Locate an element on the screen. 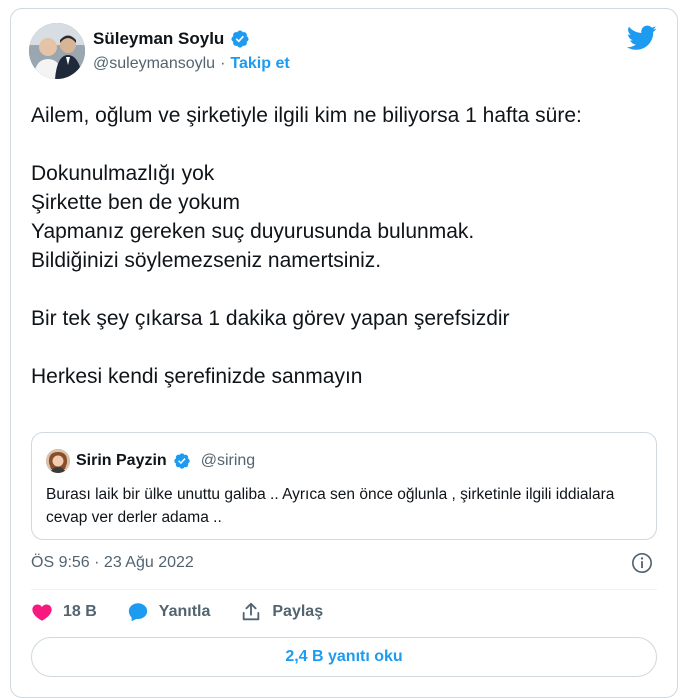 The image size is (700, 698). info-icon is located at coordinates (642, 563).